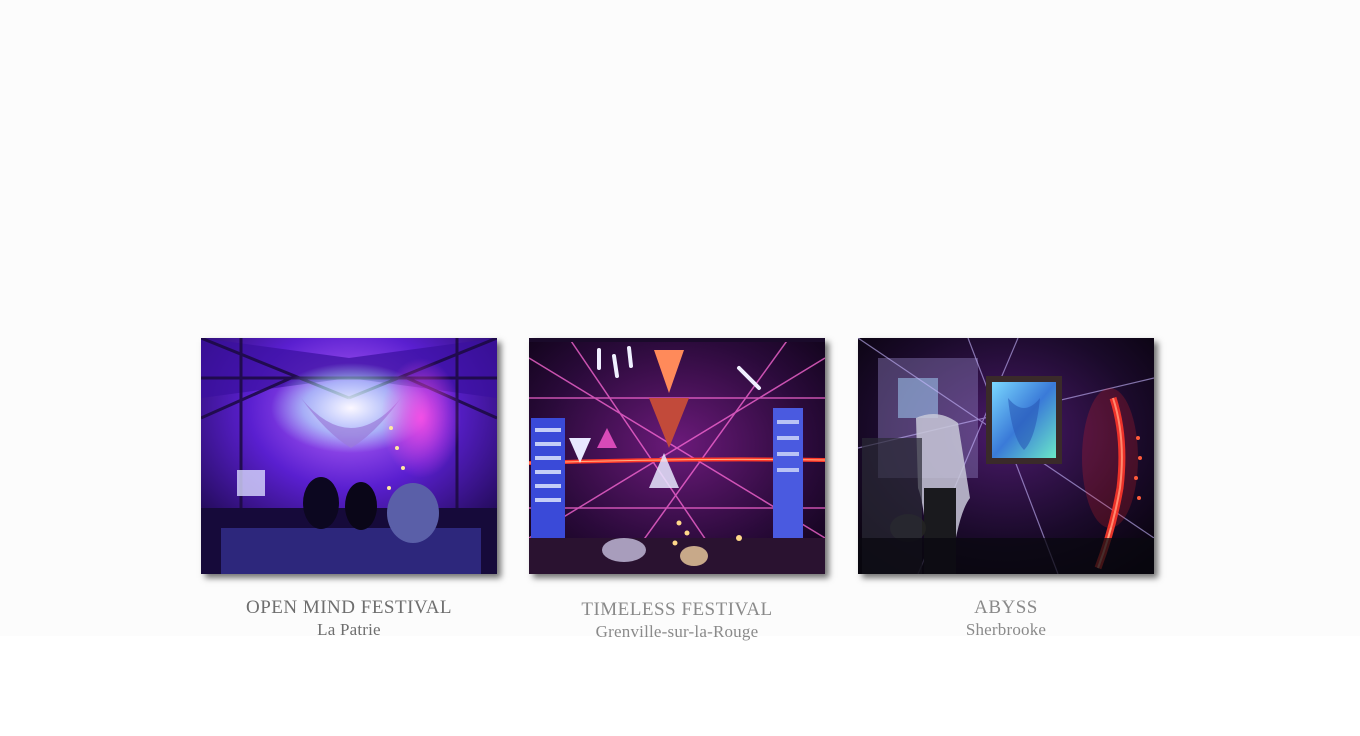 This screenshot has height=736, width=1360. Describe the element at coordinates (1006, 608) in the screenshot. I see `festival-title: ABYSS` at that location.